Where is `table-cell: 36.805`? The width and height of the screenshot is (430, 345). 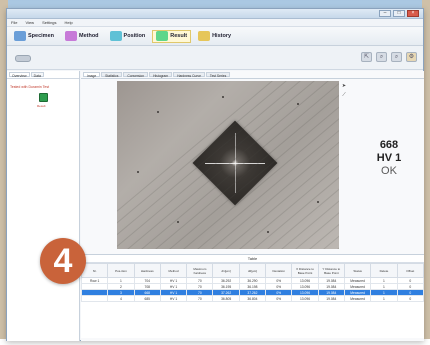 table-cell: 36.805 is located at coordinates (226, 298).